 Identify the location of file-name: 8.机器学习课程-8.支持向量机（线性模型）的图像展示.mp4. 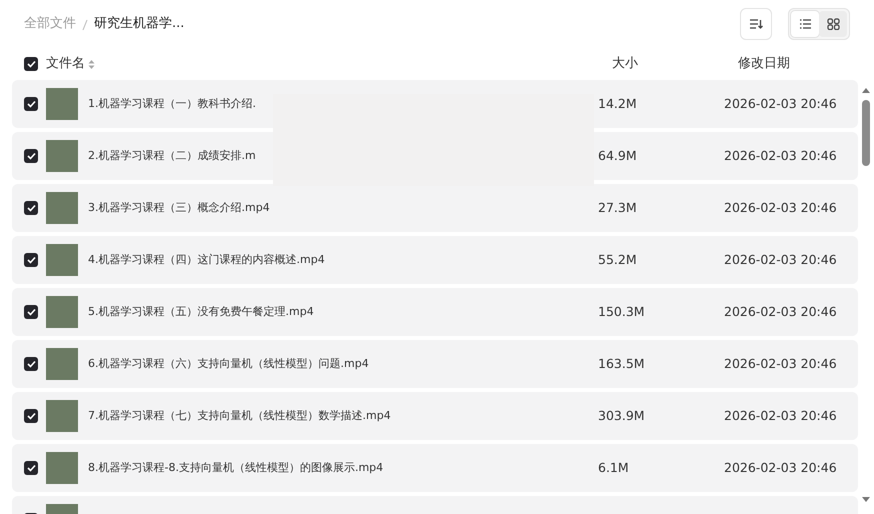
(236, 468).